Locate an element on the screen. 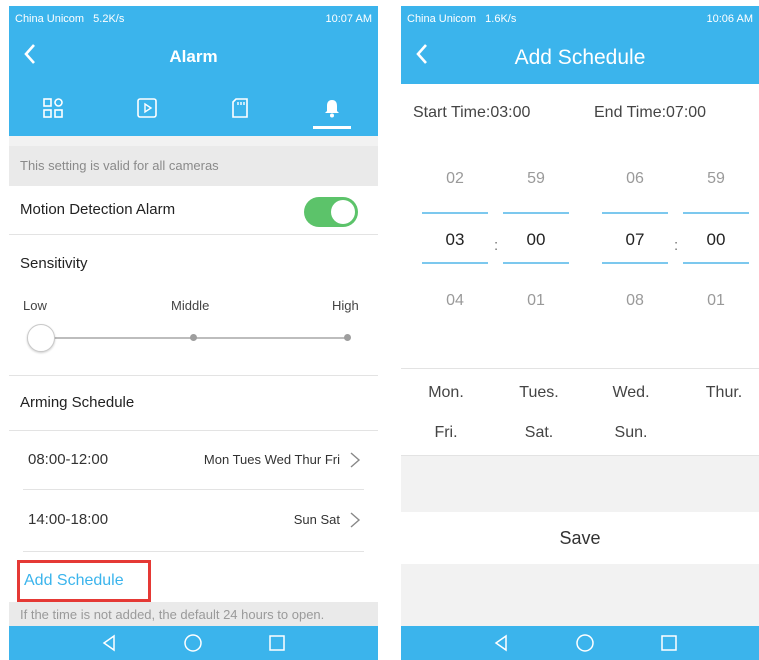 This screenshot has width=759, height=660. arming-schedule-label: Arming Schedule is located at coordinates (77, 402).